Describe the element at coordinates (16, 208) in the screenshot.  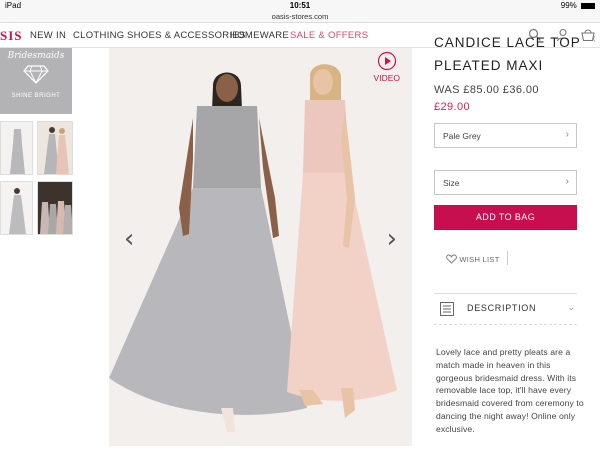
I see `thumbnail-side` at that location.